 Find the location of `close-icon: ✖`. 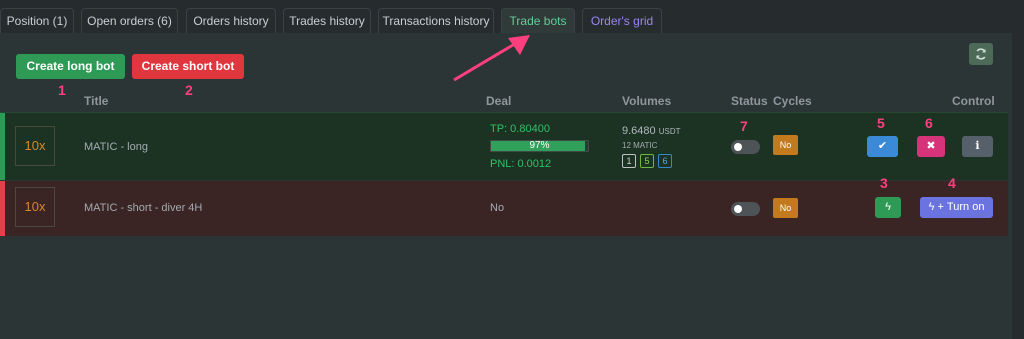

close-icon: ✖ is located at coordinates (931, 146).